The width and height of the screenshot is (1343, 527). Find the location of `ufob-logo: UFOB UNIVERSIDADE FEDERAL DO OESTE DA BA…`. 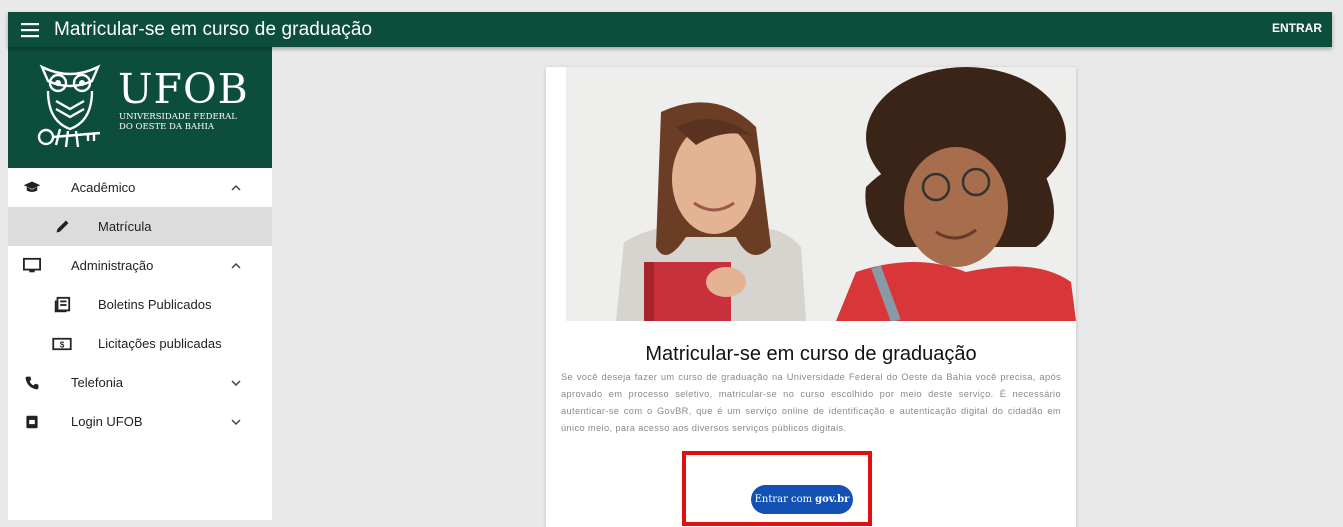

ufob-logo: UFOB UNIVERSIDADE FEDERAL DO OESTE DA BA… is located at coordinates (140, 107).